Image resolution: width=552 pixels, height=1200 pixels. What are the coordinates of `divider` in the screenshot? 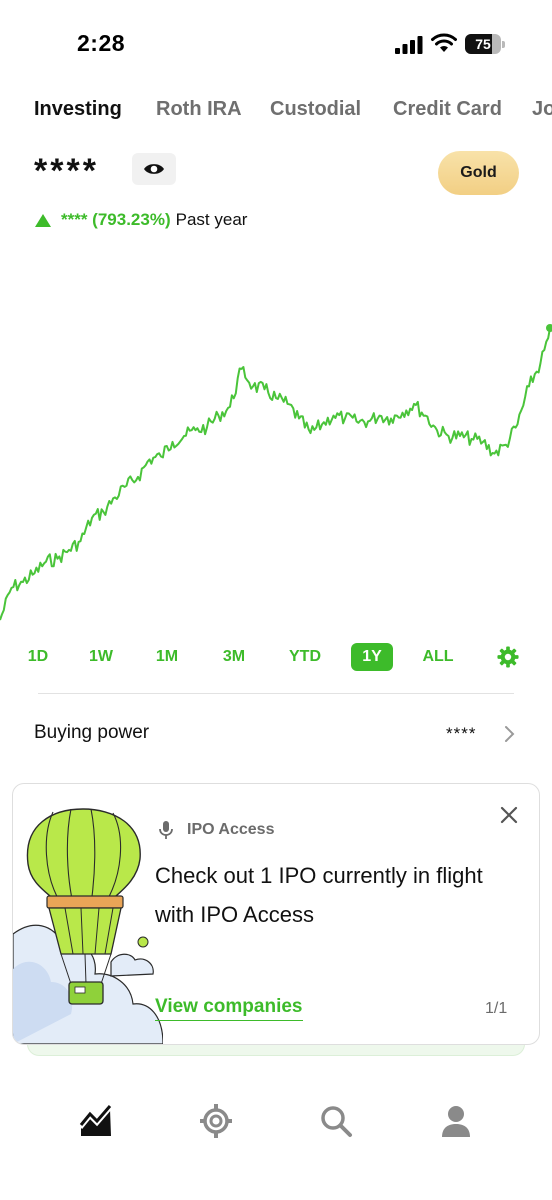 It's located at (276, 693).